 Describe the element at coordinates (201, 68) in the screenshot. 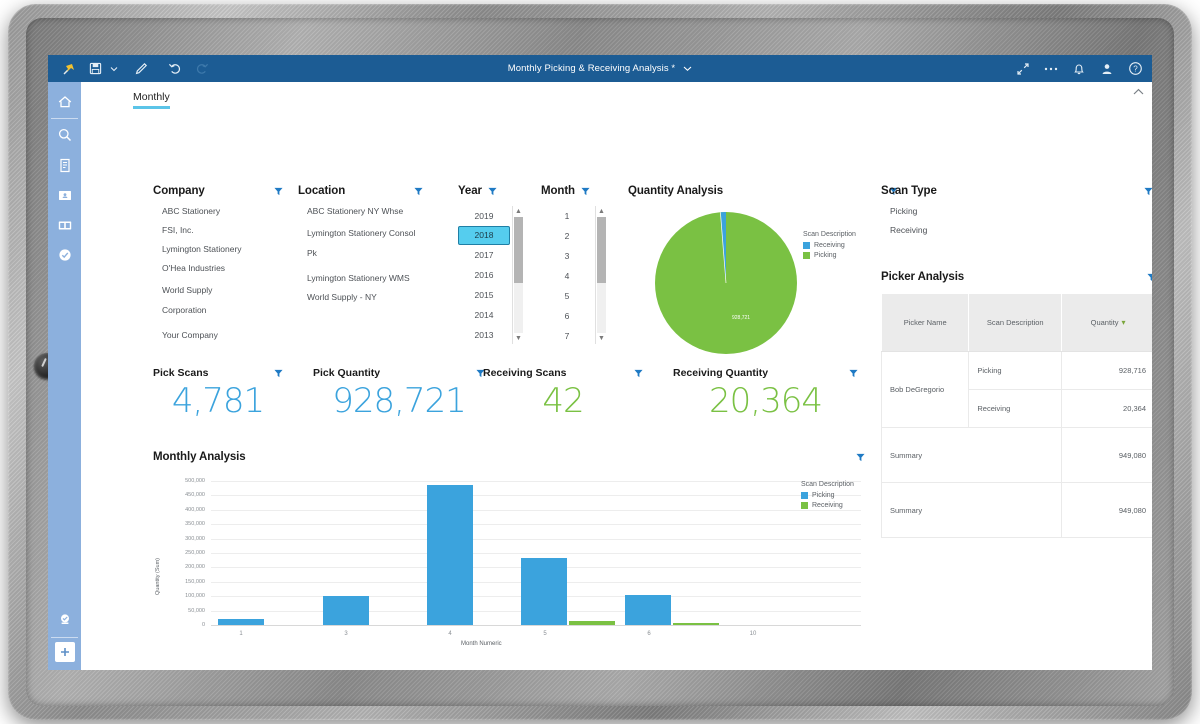

I see `redo-icon` at that location.